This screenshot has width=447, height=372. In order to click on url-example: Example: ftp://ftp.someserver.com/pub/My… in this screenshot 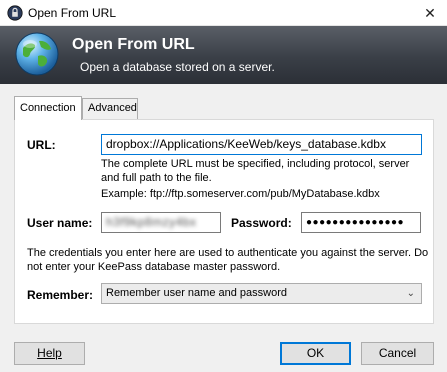, I will do `click(240, 194)`.